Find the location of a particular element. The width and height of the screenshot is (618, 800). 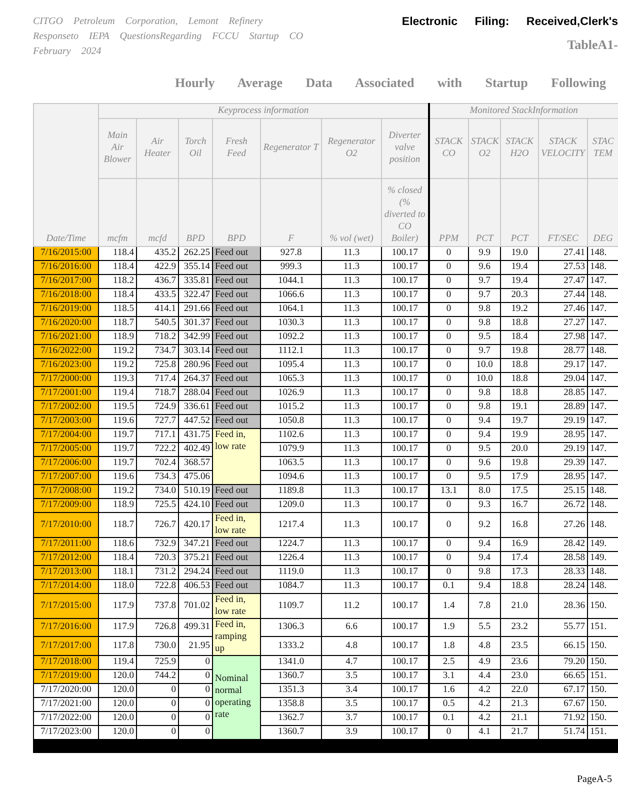

table-cell: 28.58 is located at coordinates (563, 558).